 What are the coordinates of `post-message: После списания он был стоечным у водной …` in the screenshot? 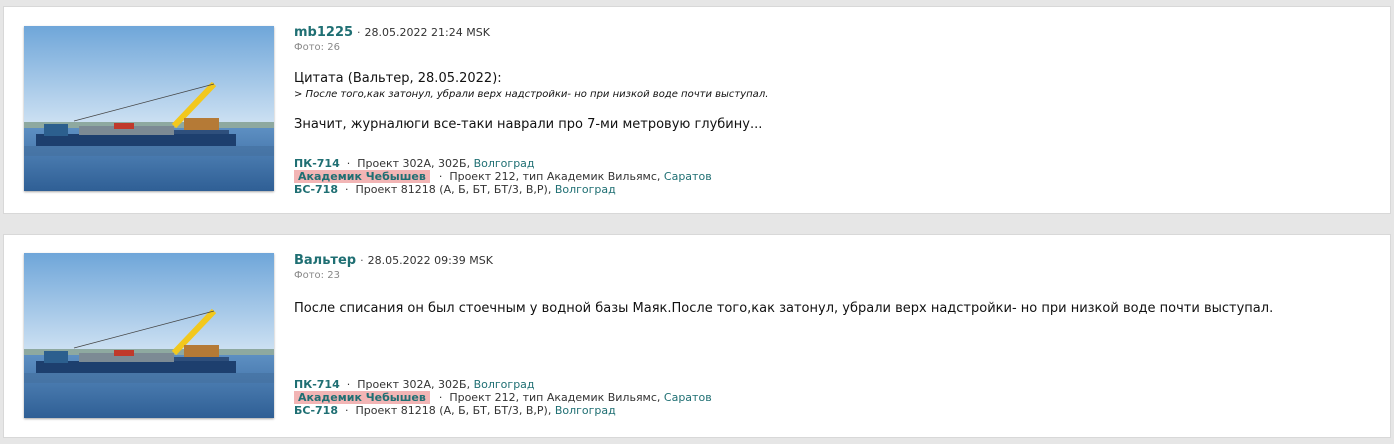 It's located at (784, 308).